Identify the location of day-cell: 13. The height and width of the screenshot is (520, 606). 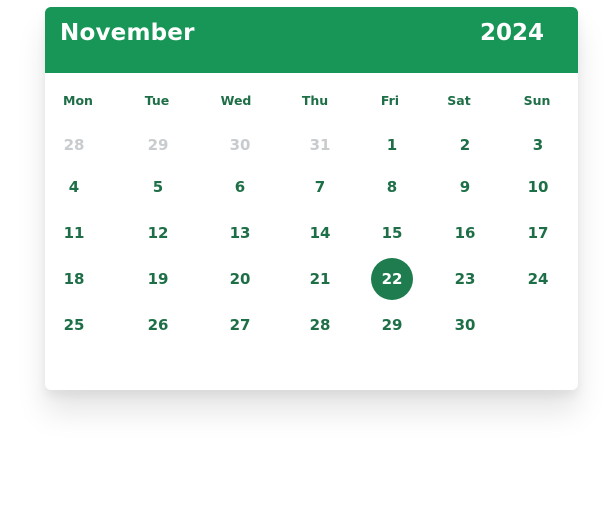
(240, 233).